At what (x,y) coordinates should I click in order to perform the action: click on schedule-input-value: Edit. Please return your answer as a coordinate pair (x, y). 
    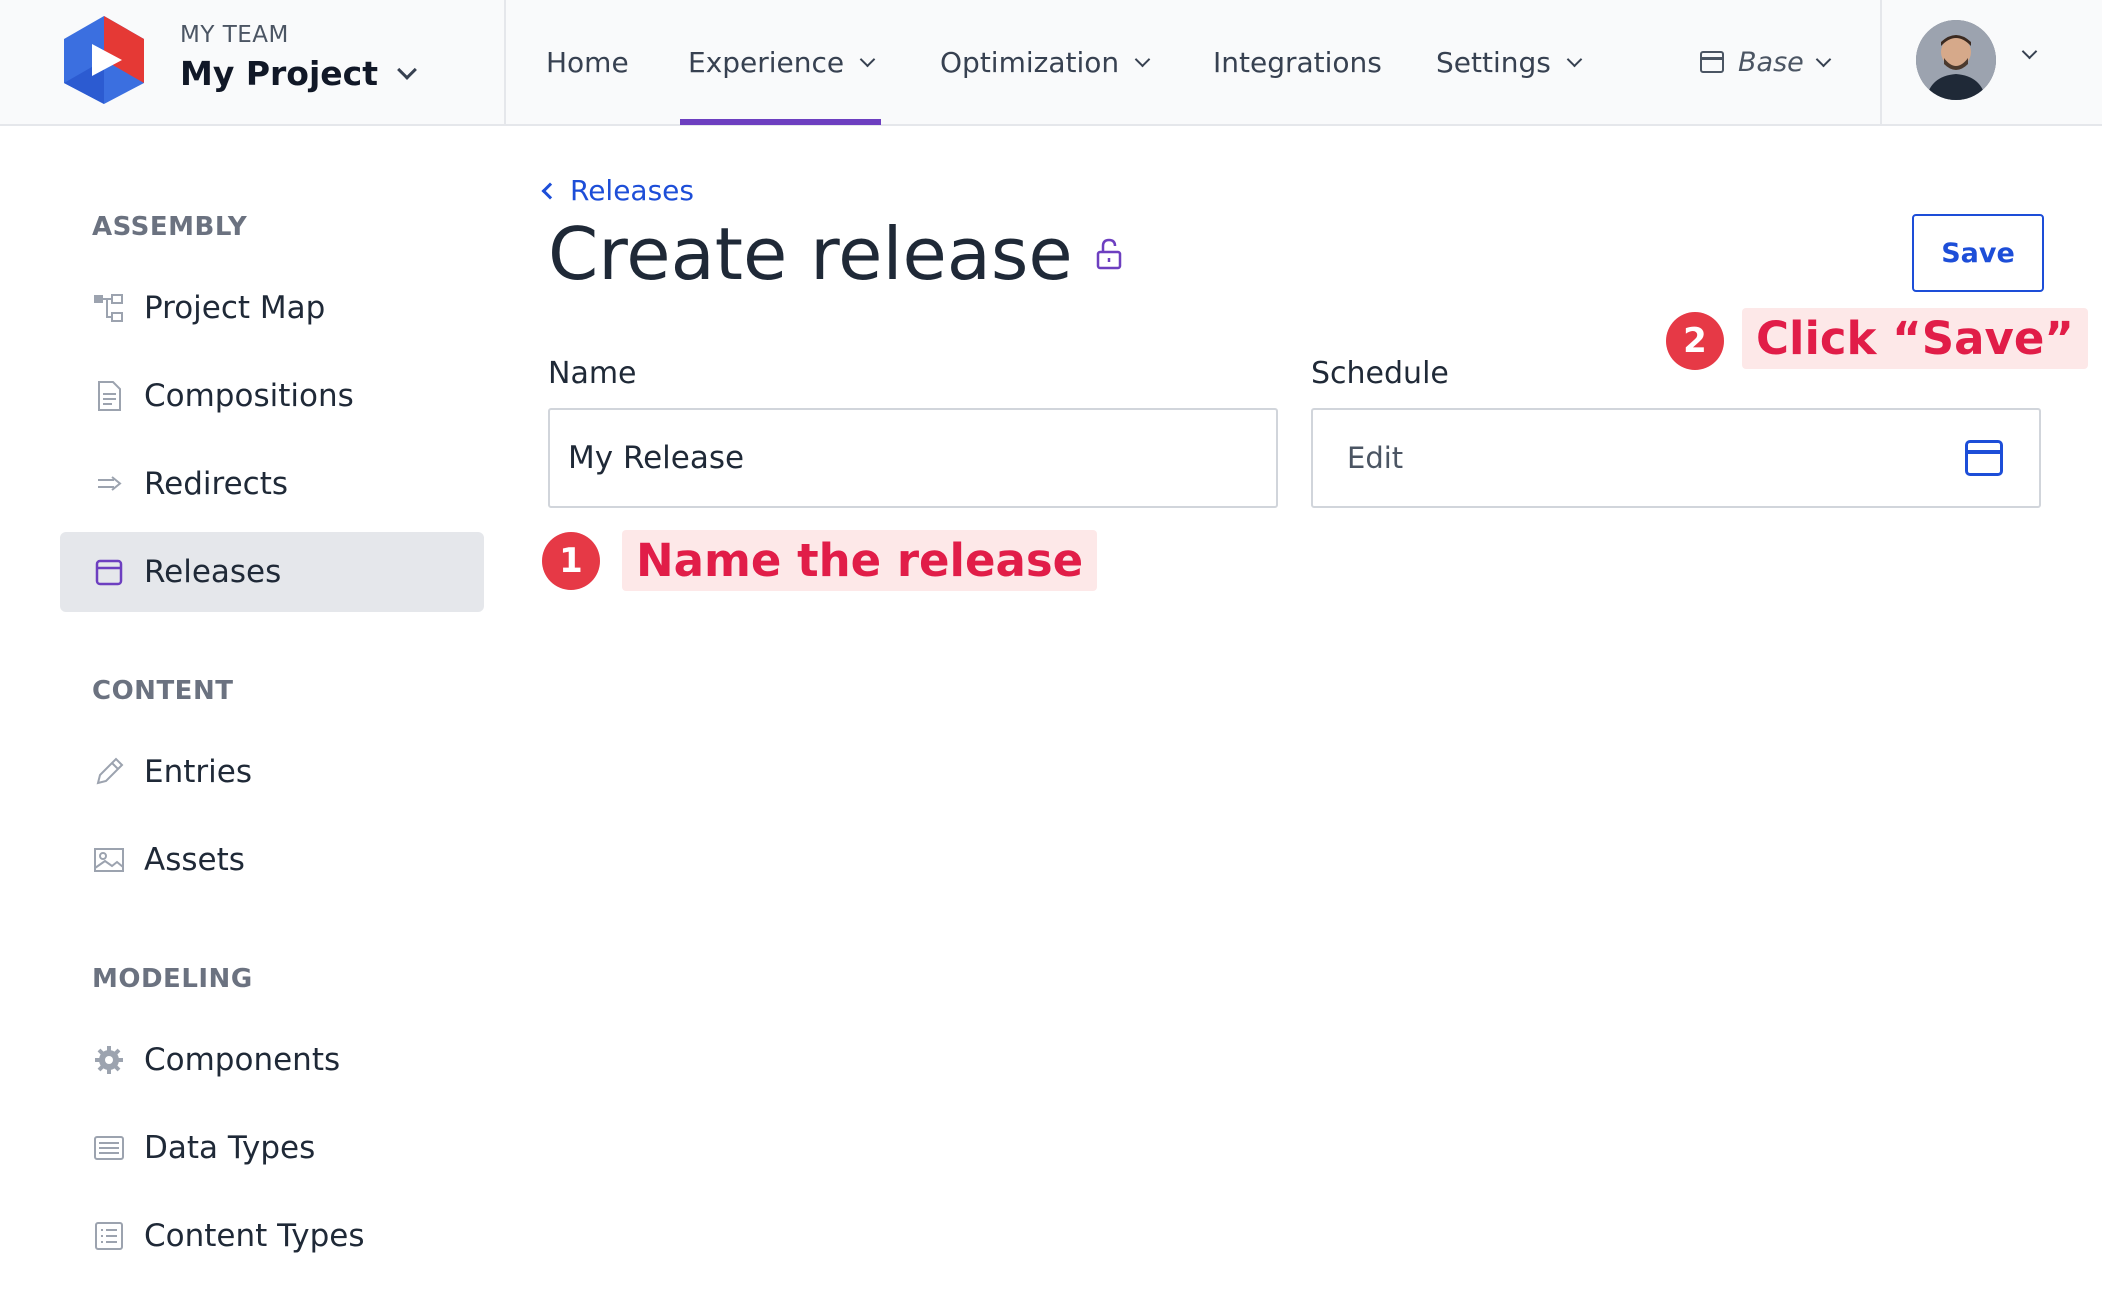
    Looking at the image, I should click on (1375, 458).